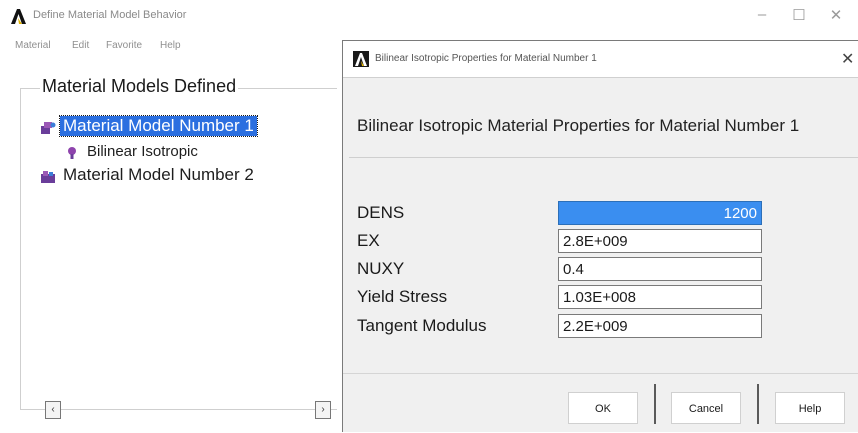 This screenshot has height=433, width=858. Describe the element at coordinates (368, 240) in the screenshot. I see `prop-label-ex: EX` at that location.